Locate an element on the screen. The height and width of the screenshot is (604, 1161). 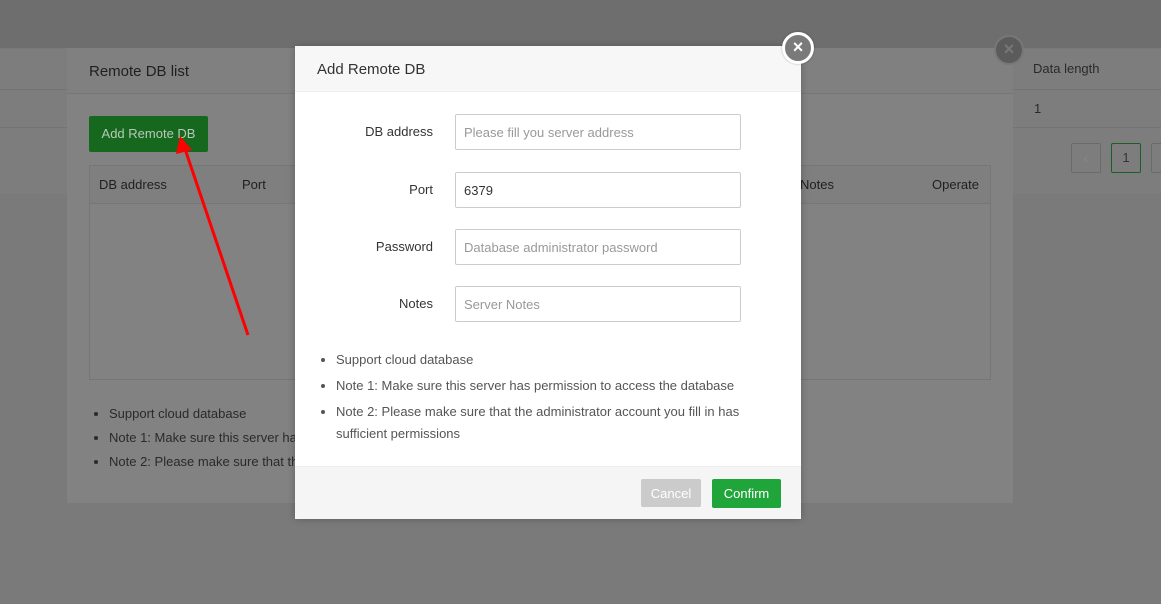
column-header-operate: Operate is located at coordinates (955, 184).